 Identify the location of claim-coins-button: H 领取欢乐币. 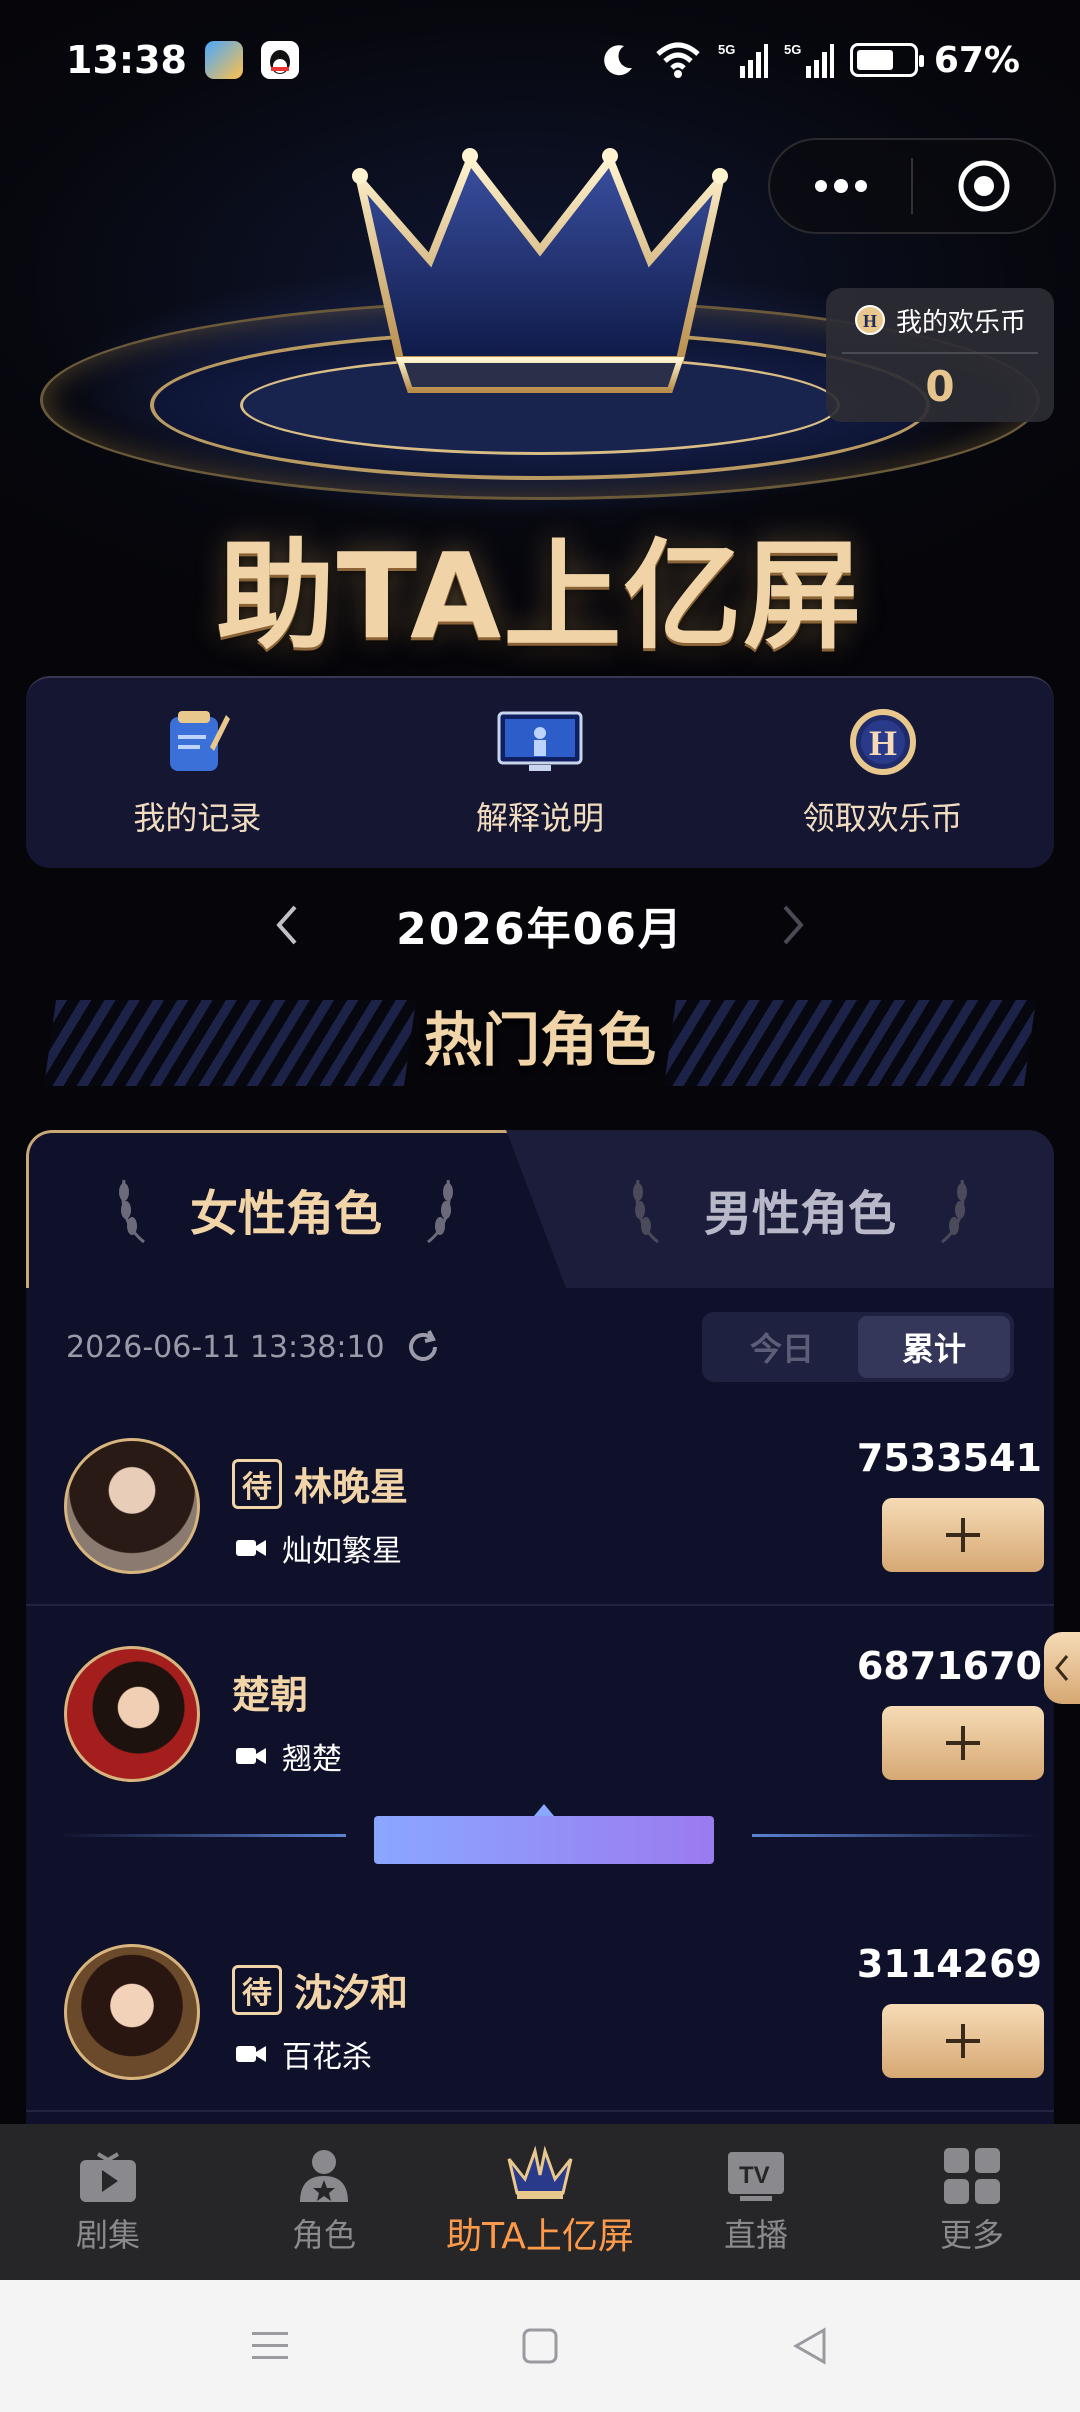
(882, 773).